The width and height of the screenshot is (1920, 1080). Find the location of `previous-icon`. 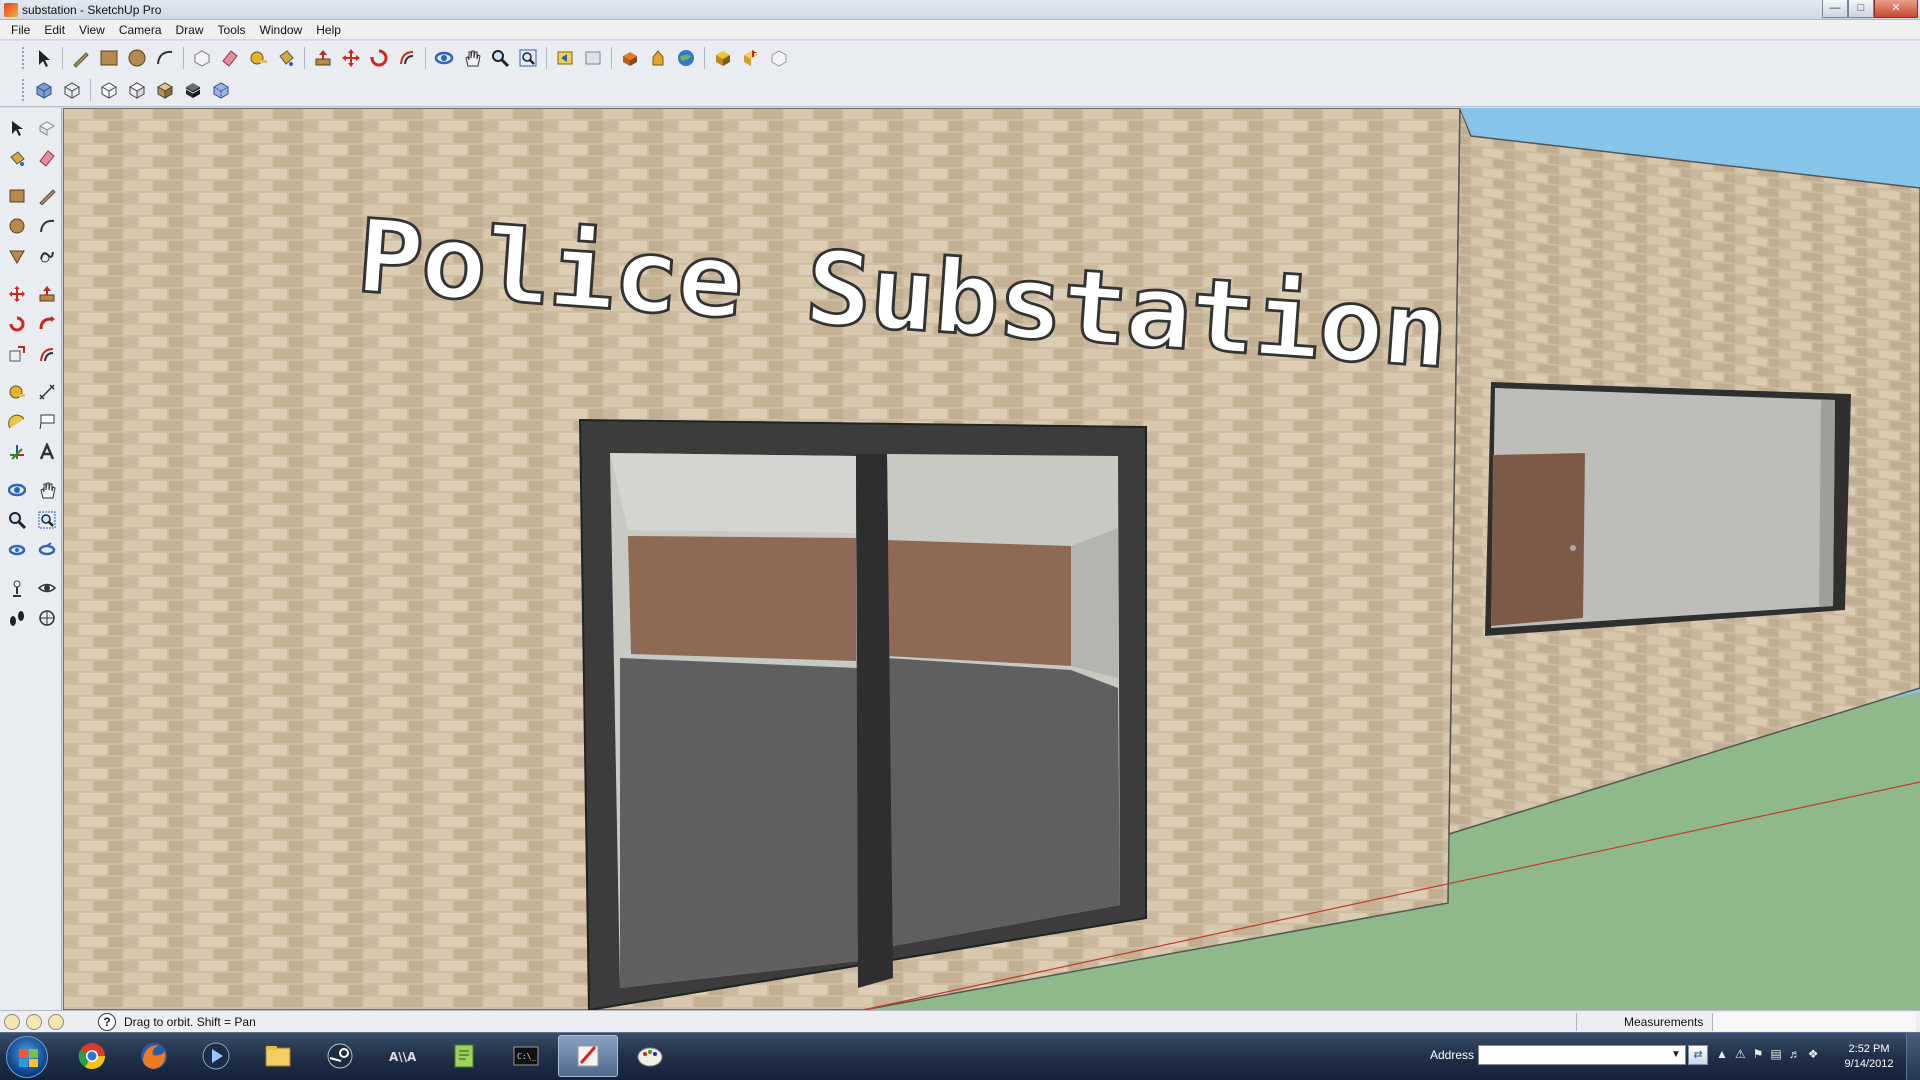

previous-icon is located at coordinates (17, 550).